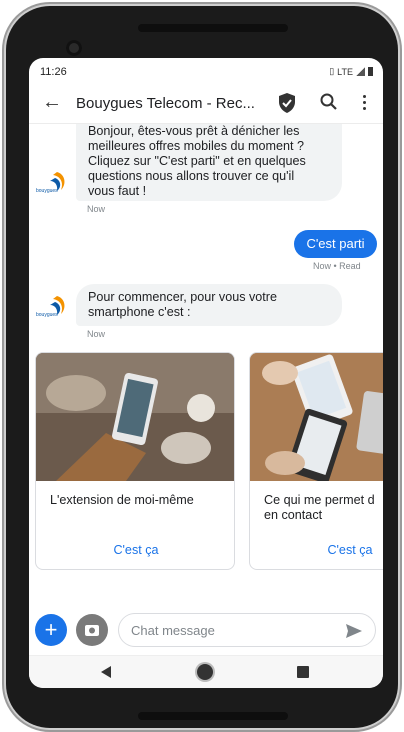 This screenshot has height=732, width=404. I want to click on vibrate-icon: ▯, so click(332, 71).